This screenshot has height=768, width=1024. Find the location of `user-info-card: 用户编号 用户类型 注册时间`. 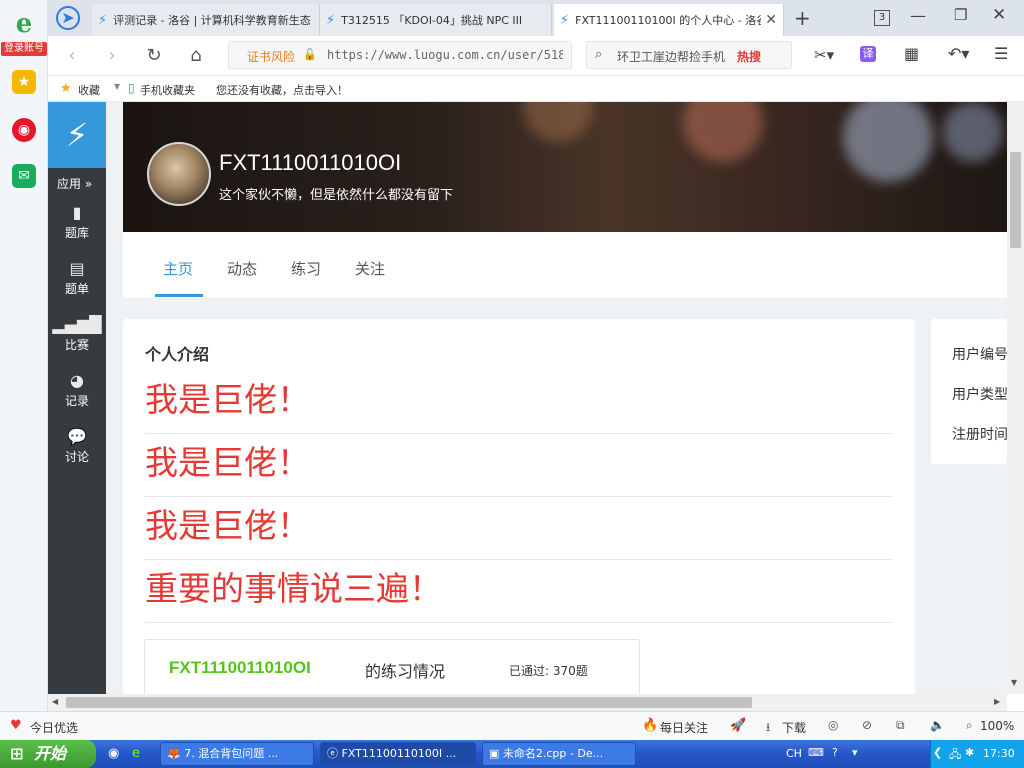

user-info-card: 用户编号 用户类型 注册时间 is located at coordinates (969, 391).